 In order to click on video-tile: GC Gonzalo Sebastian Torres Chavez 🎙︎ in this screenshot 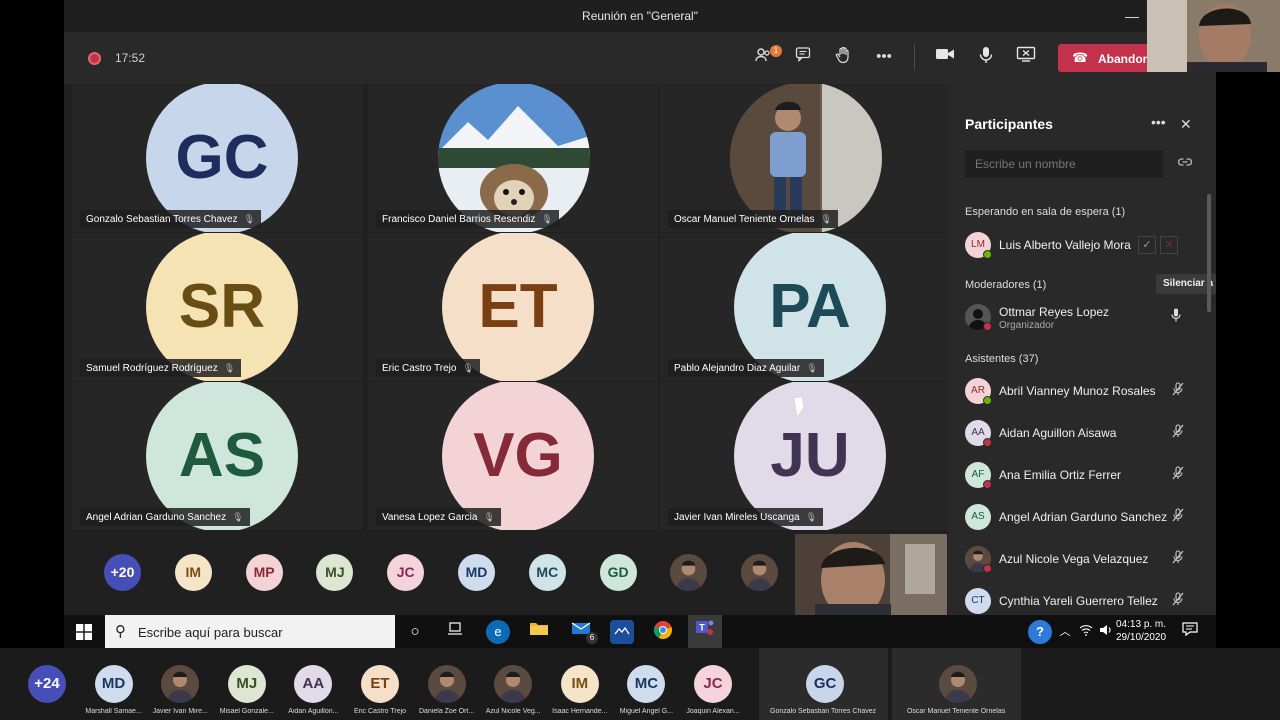, I will do `click(217, 158)`.